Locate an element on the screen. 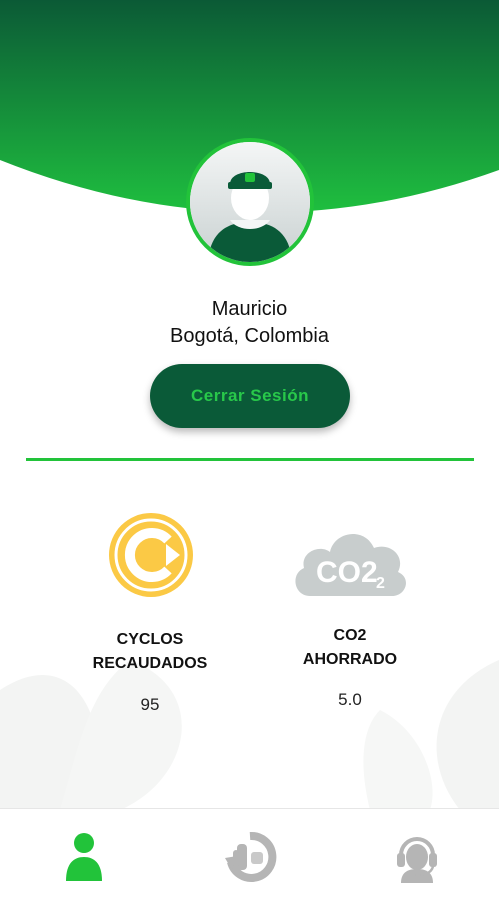 The height and width of the screenshot is (901, 499). svg-text: 2 is located at coordinates (380, 583).